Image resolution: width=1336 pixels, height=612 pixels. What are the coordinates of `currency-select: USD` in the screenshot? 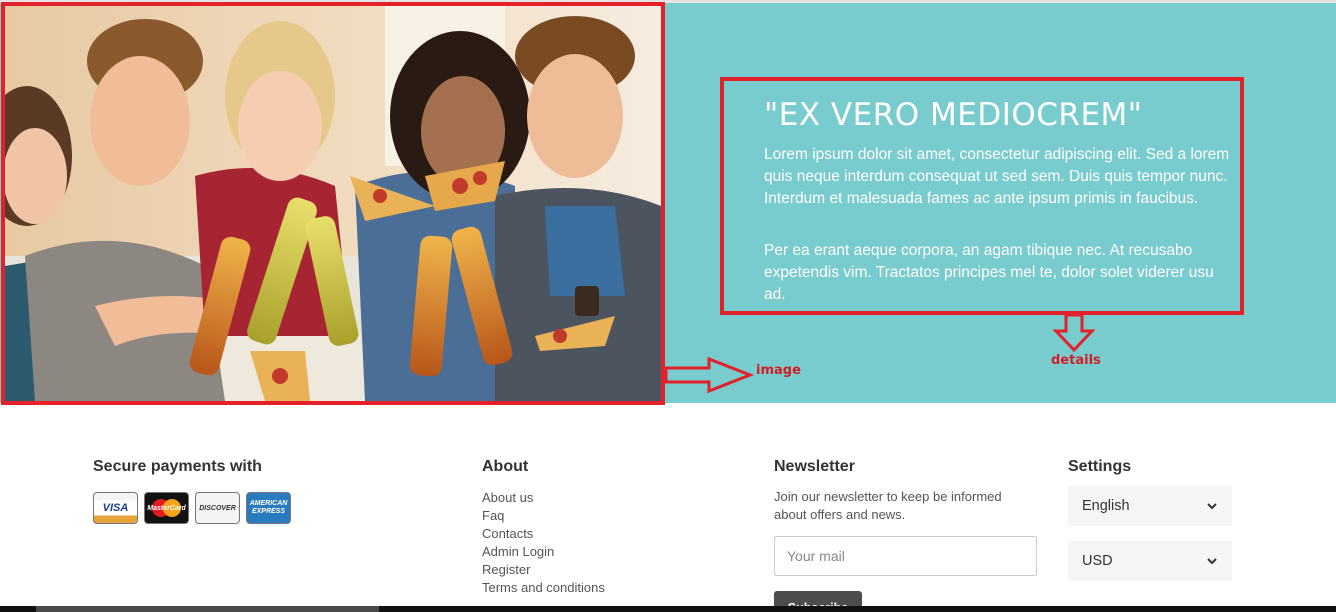 It's located at (1150, 561).